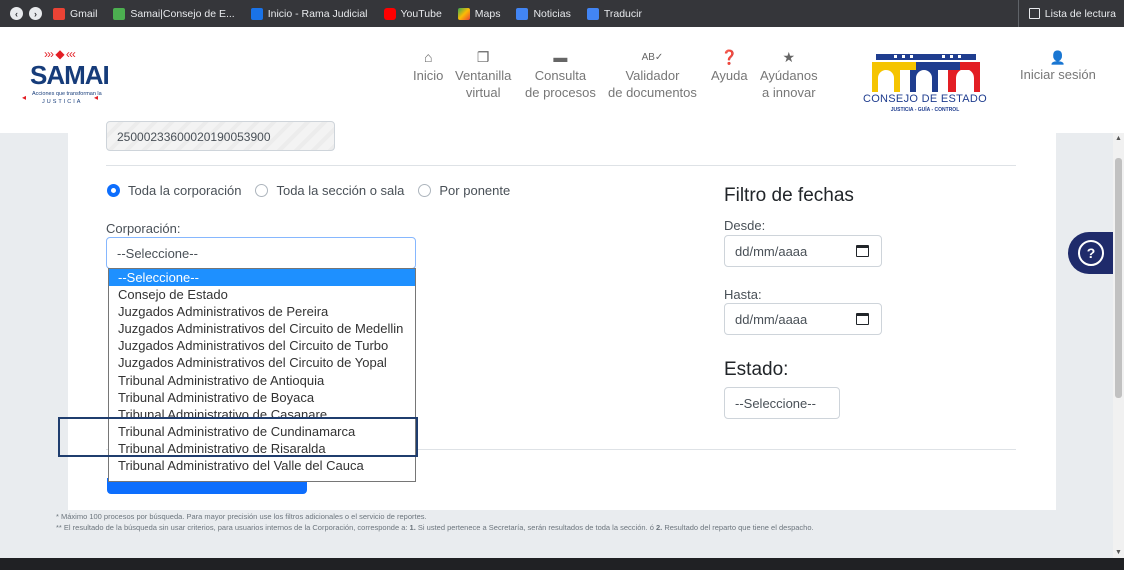 The image size is (1124, 570). I want to click on dropdown-option: Juzgados Administrativos de Pereira, so click(262, 311).